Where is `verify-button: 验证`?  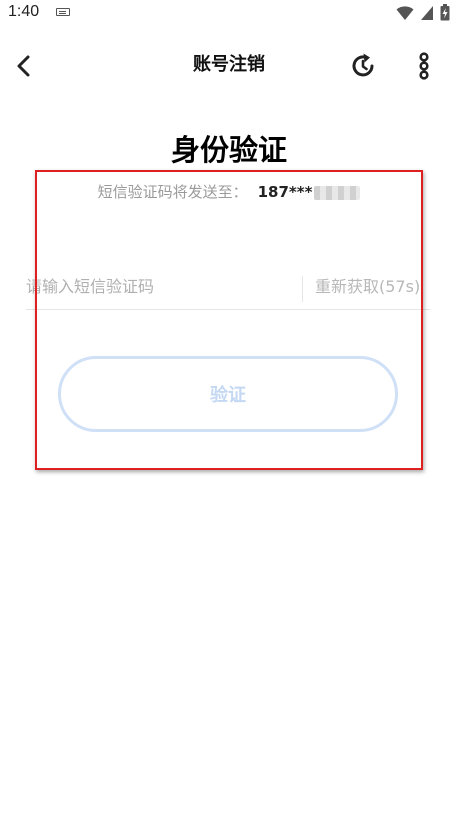
verify-button: 验证 is located at coordinates (228, 394).